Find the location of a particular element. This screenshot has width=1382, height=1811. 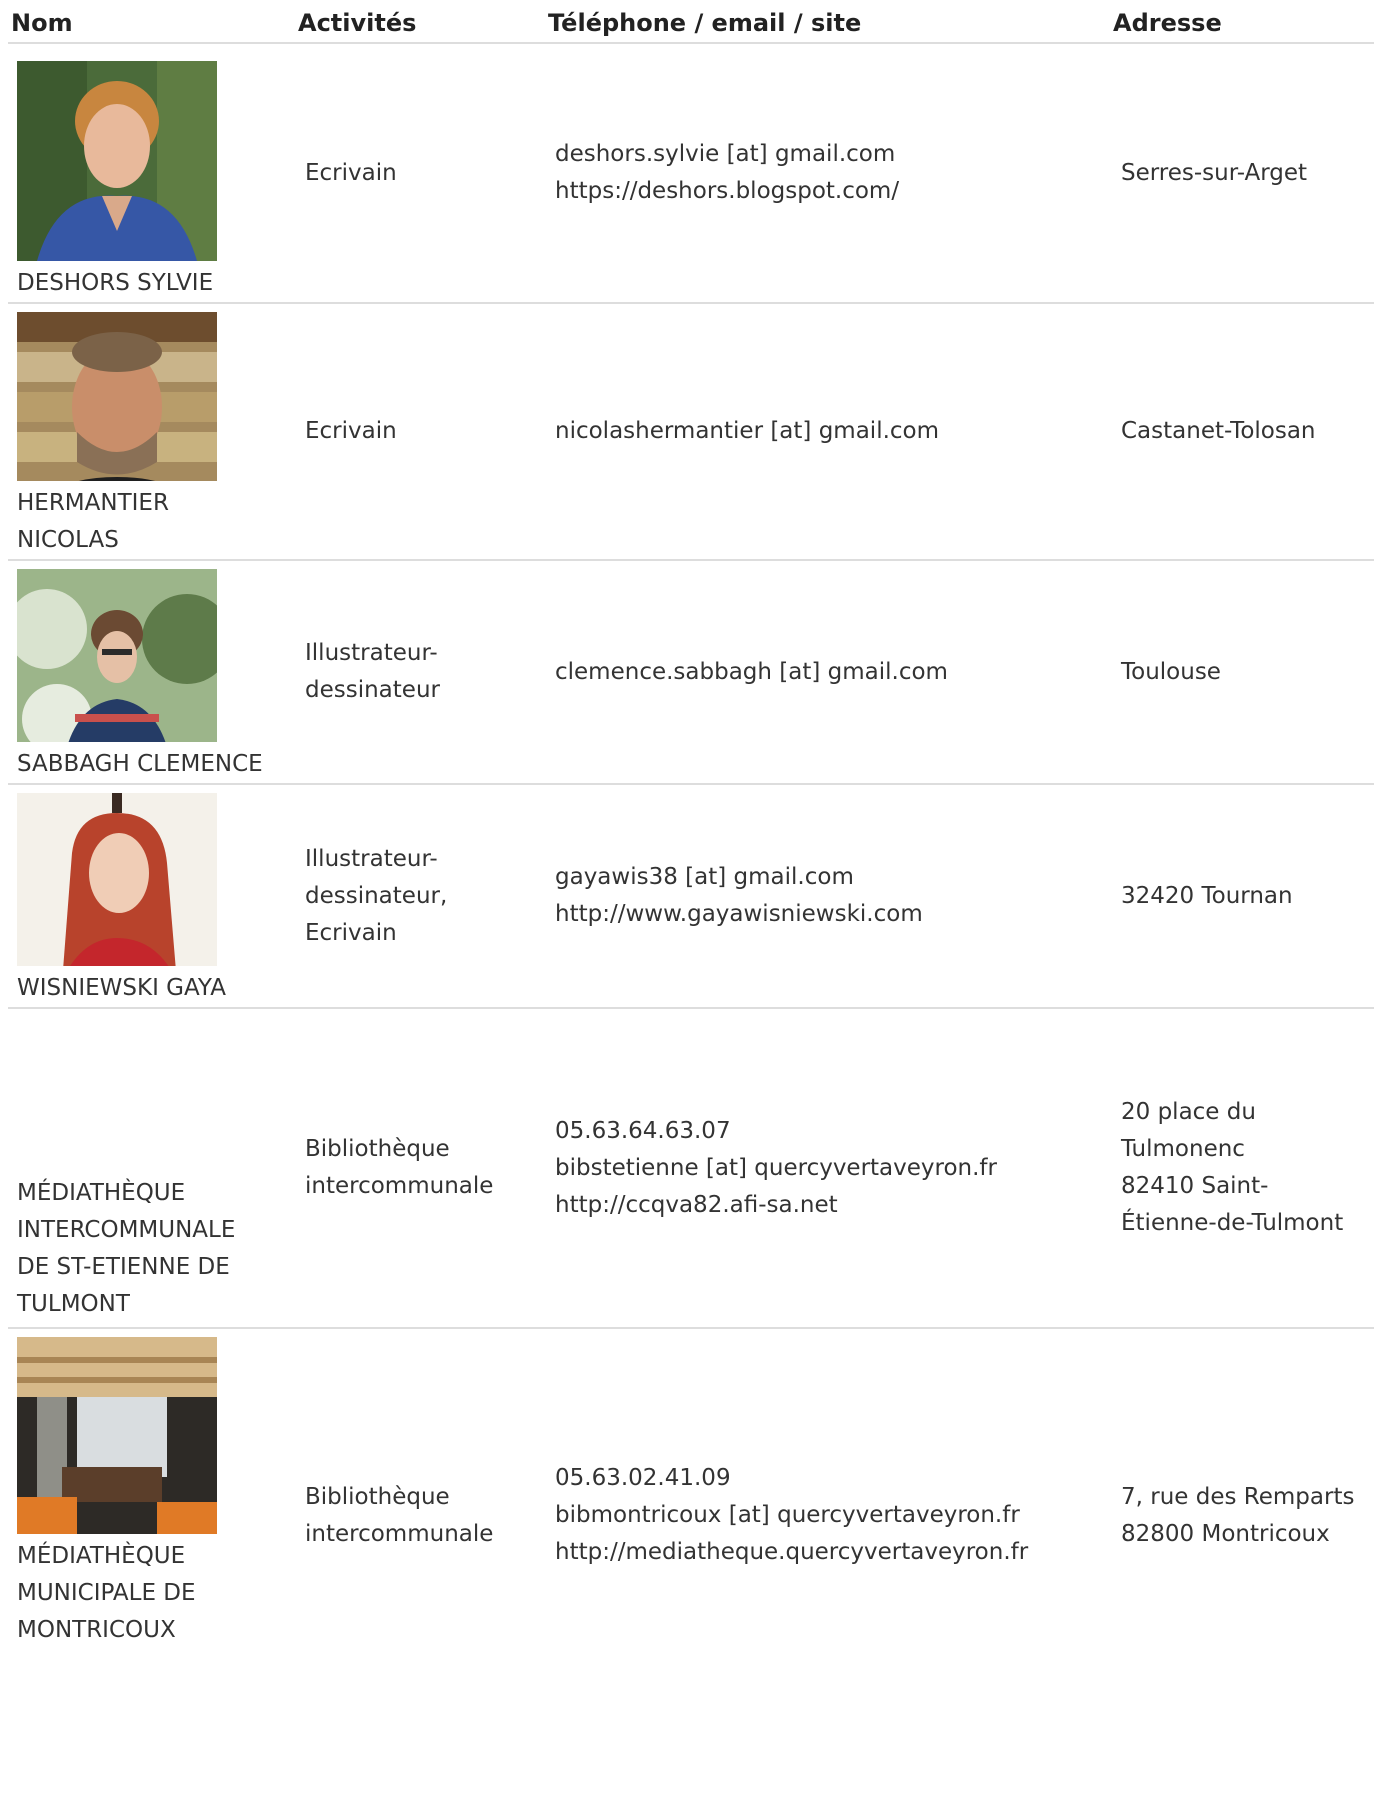

person-name: WISNIEWSKI GAYA is located at coordinates (121, 988).